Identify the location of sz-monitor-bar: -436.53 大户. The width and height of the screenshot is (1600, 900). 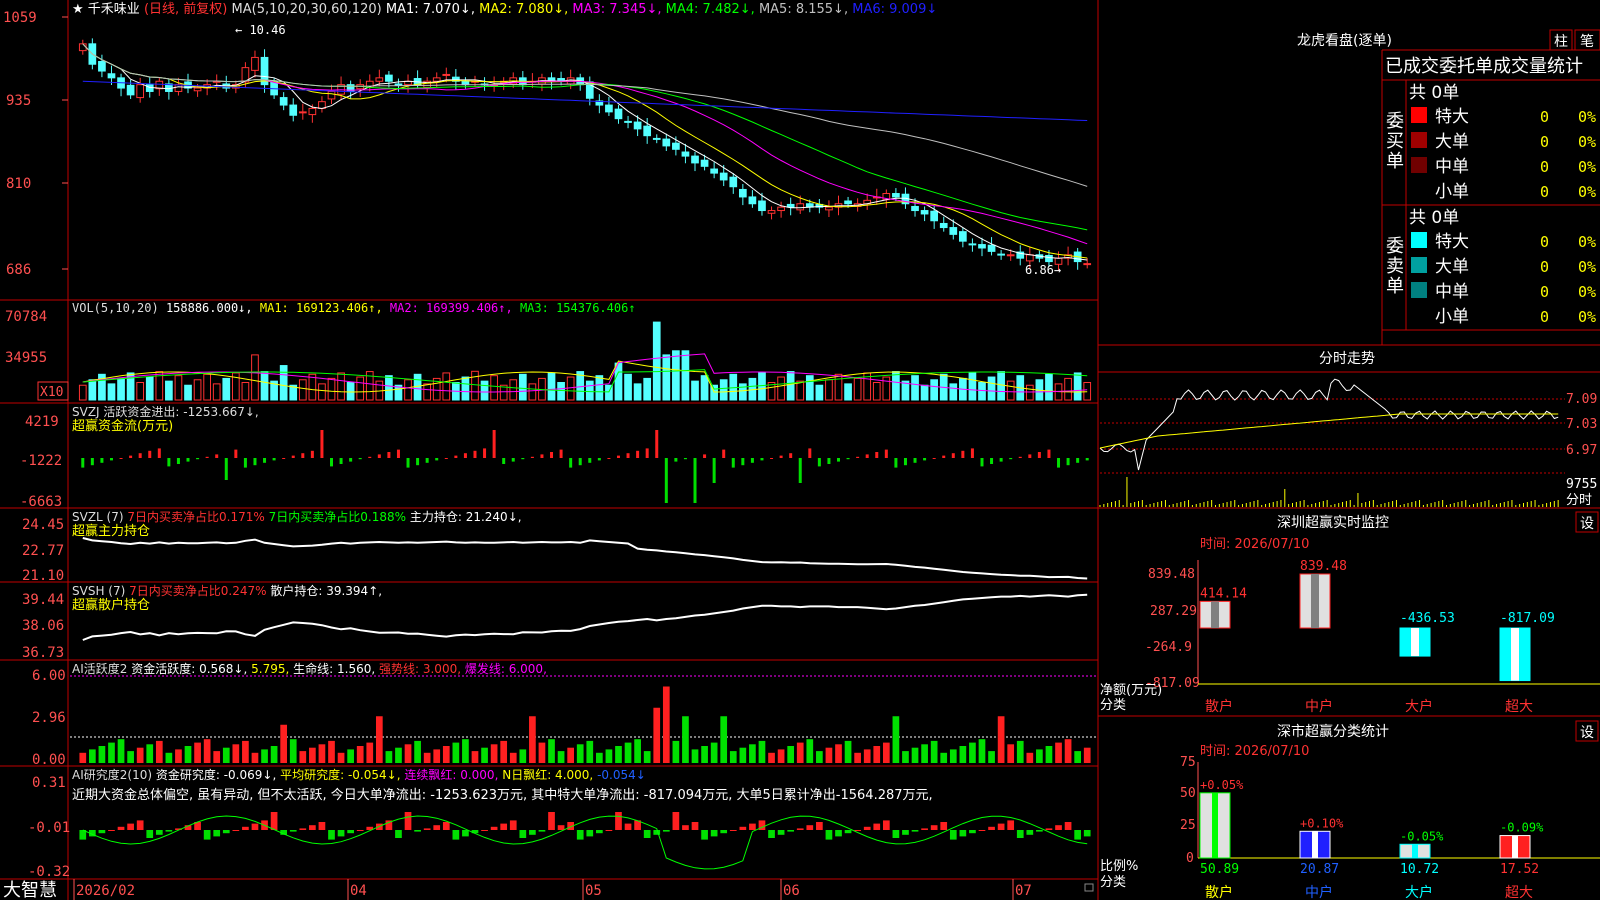
(1427, 663).